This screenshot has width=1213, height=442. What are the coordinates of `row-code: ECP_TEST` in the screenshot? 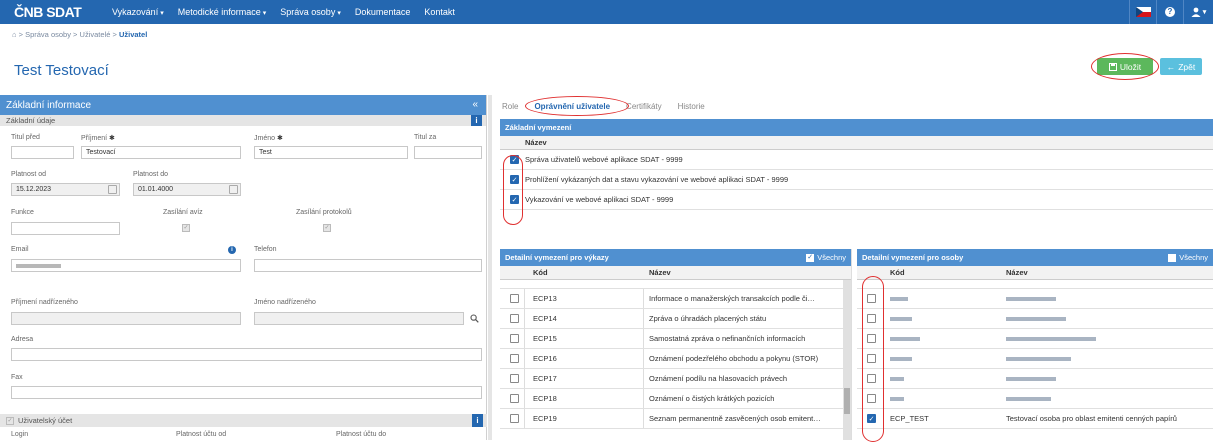 It's located at (909, 418).